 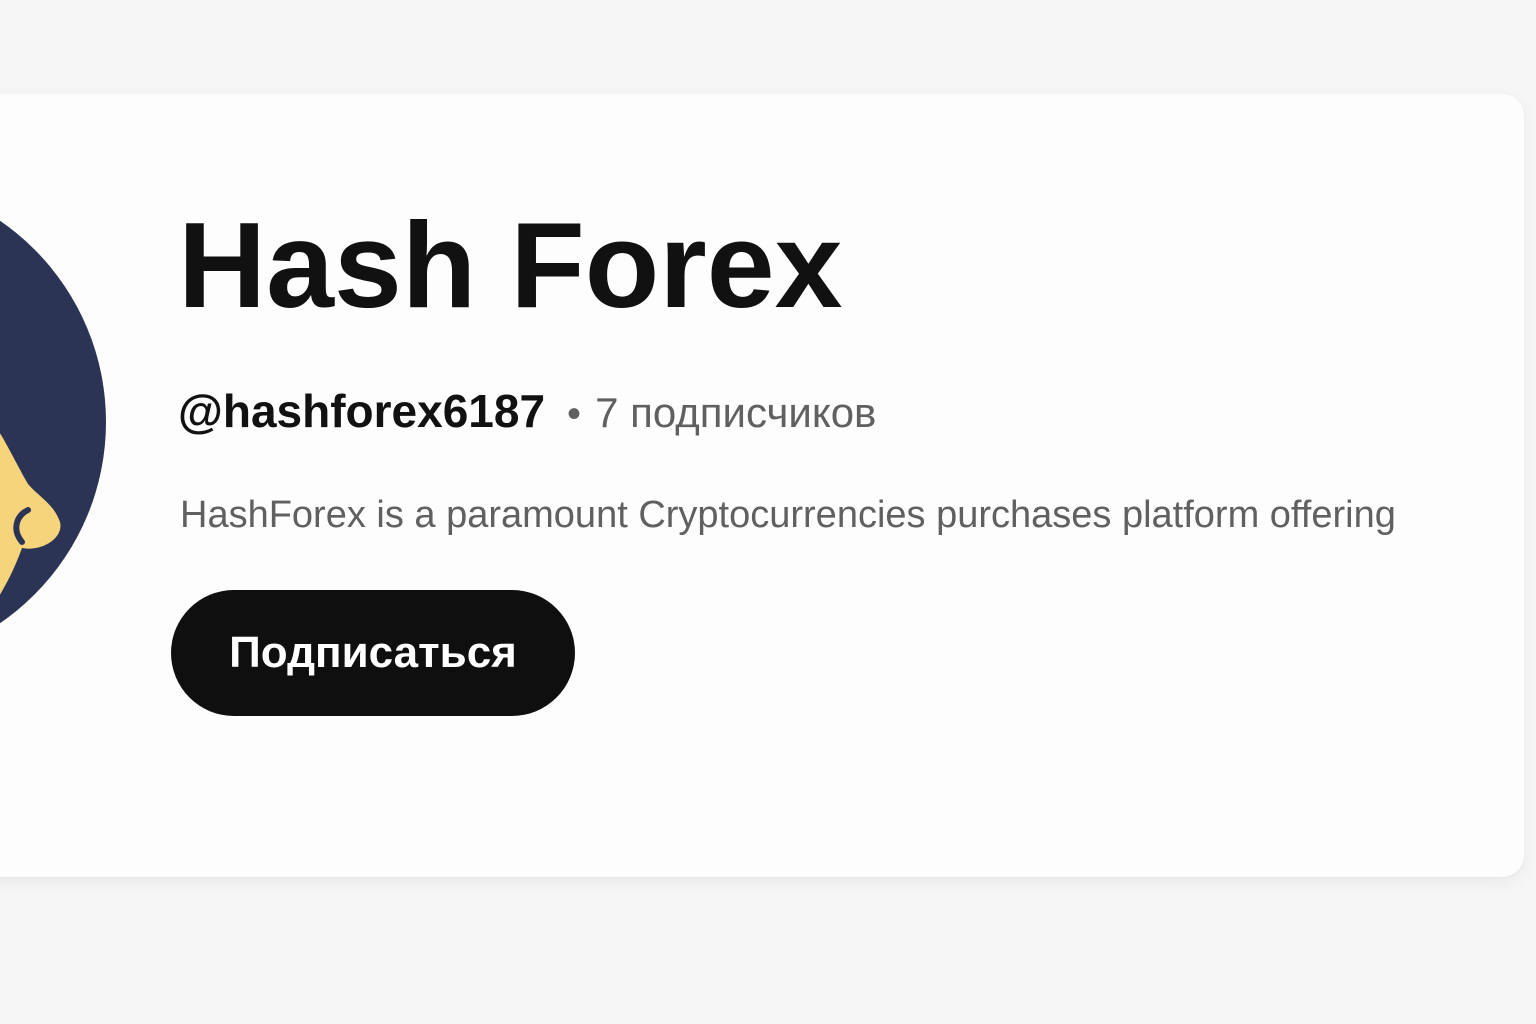 I want to click on channel-logo-icon, so click(x=53, y=422).